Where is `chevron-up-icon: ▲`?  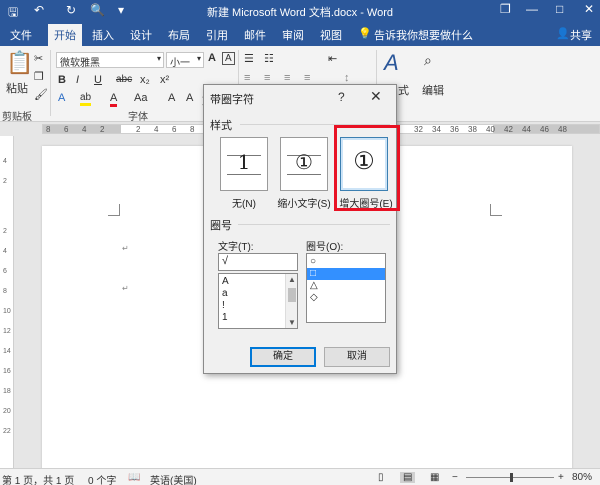 chevron-up-icon: ▲ is located at coordinates (291, 279).